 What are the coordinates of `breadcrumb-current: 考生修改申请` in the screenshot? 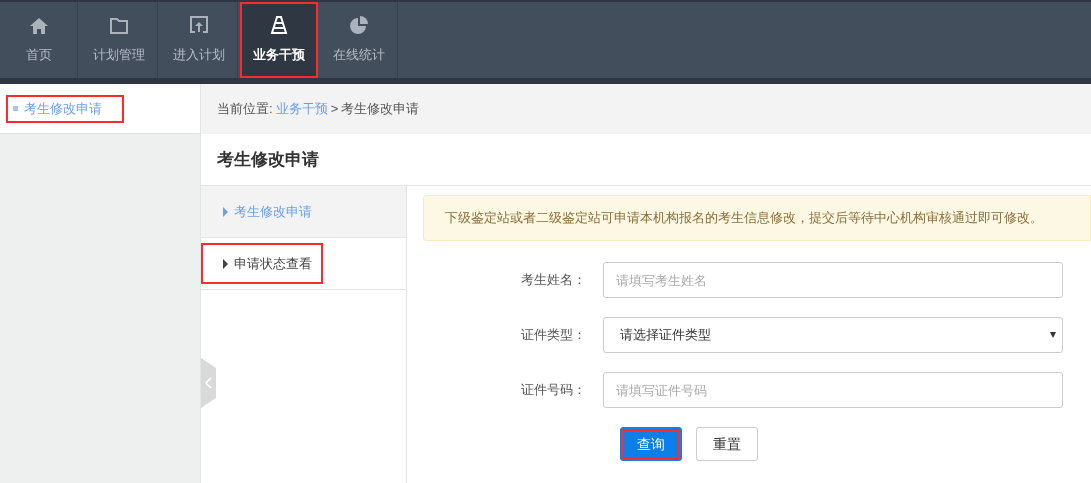 It's located at (380, 109).